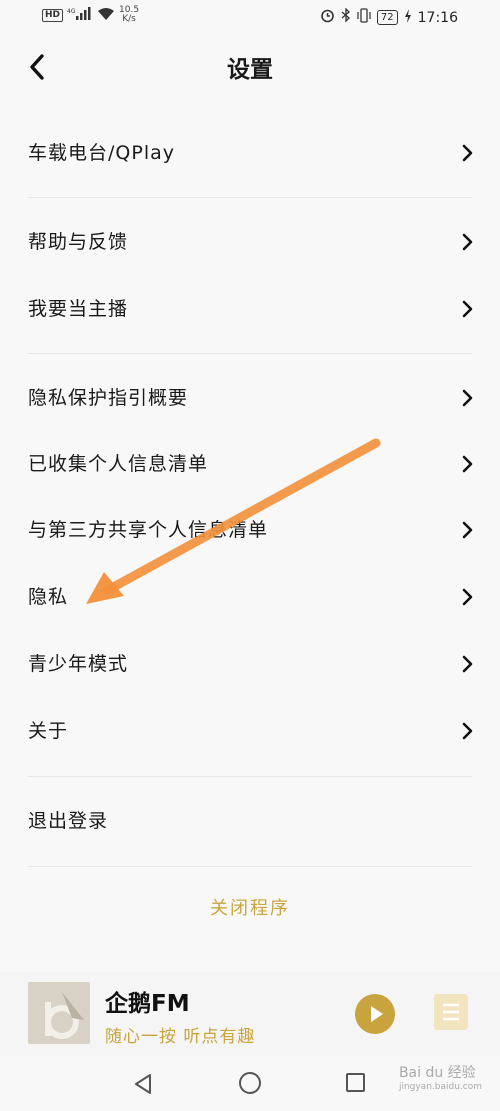 The width and height of the screenshot is (500, 1111). Describe the element at coordinates (355, 1082) in the screenshot. I see `nav-recents-icon` at that location.